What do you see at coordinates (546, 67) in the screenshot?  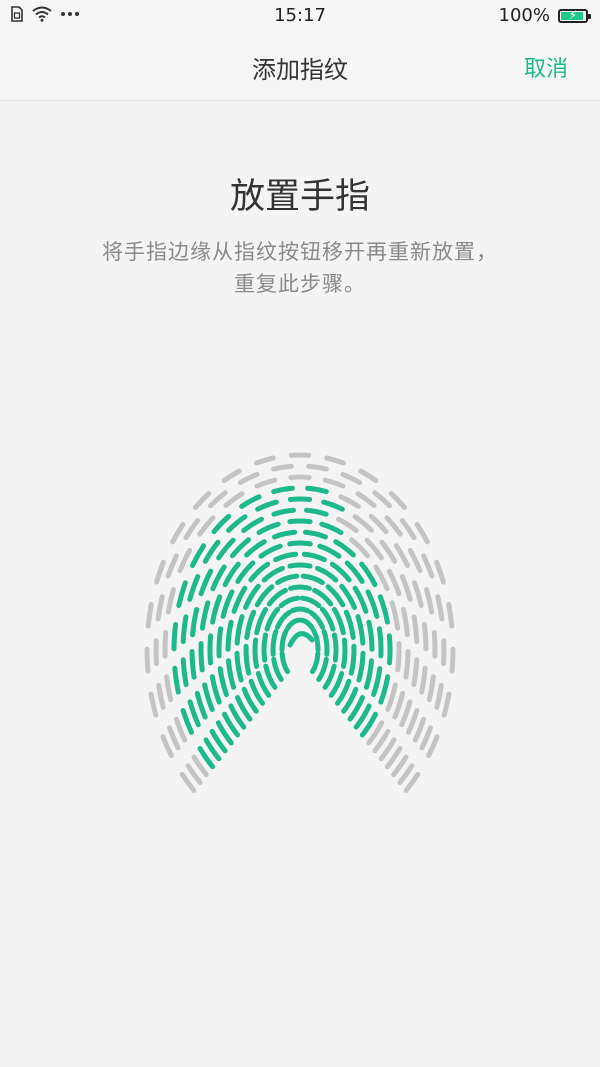 I see `cancel-button: 取消` at bounding box center [546, 67].